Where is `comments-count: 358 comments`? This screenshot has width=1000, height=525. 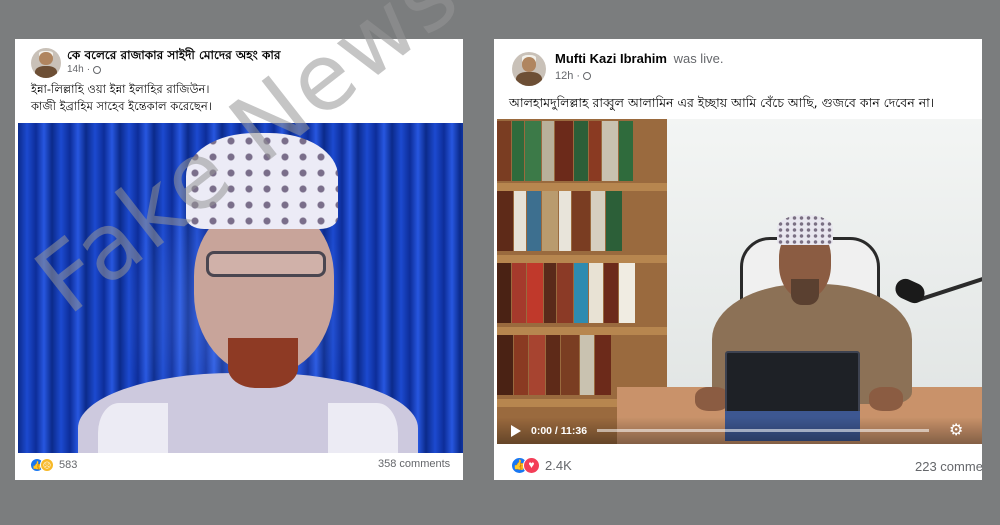 comments-count: 358 comments is located at coordinates (414, 464).